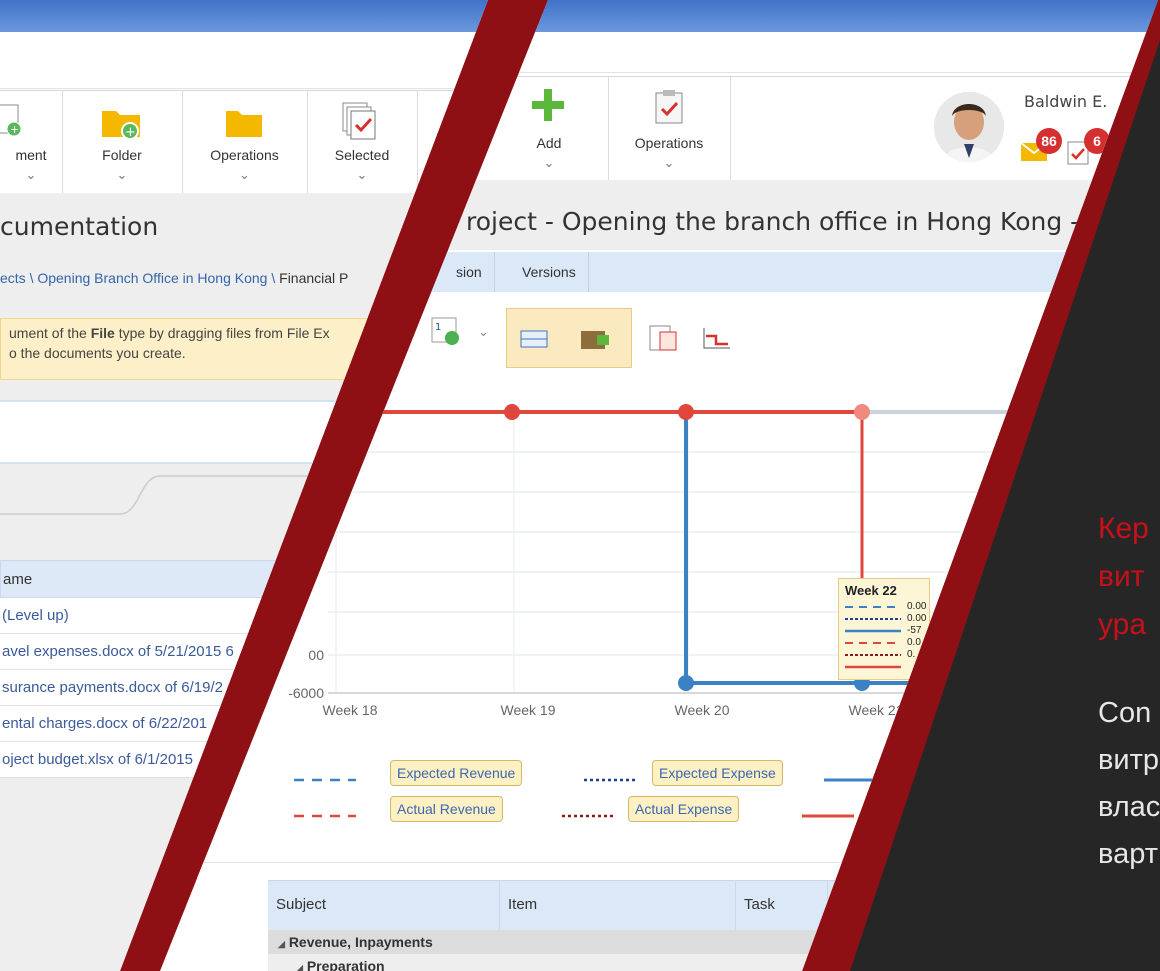 The image size is (1160, 971). Describe the element at coordinates (1129, 760) in the screenshot. I see `promo-text-line: витр` at that location.